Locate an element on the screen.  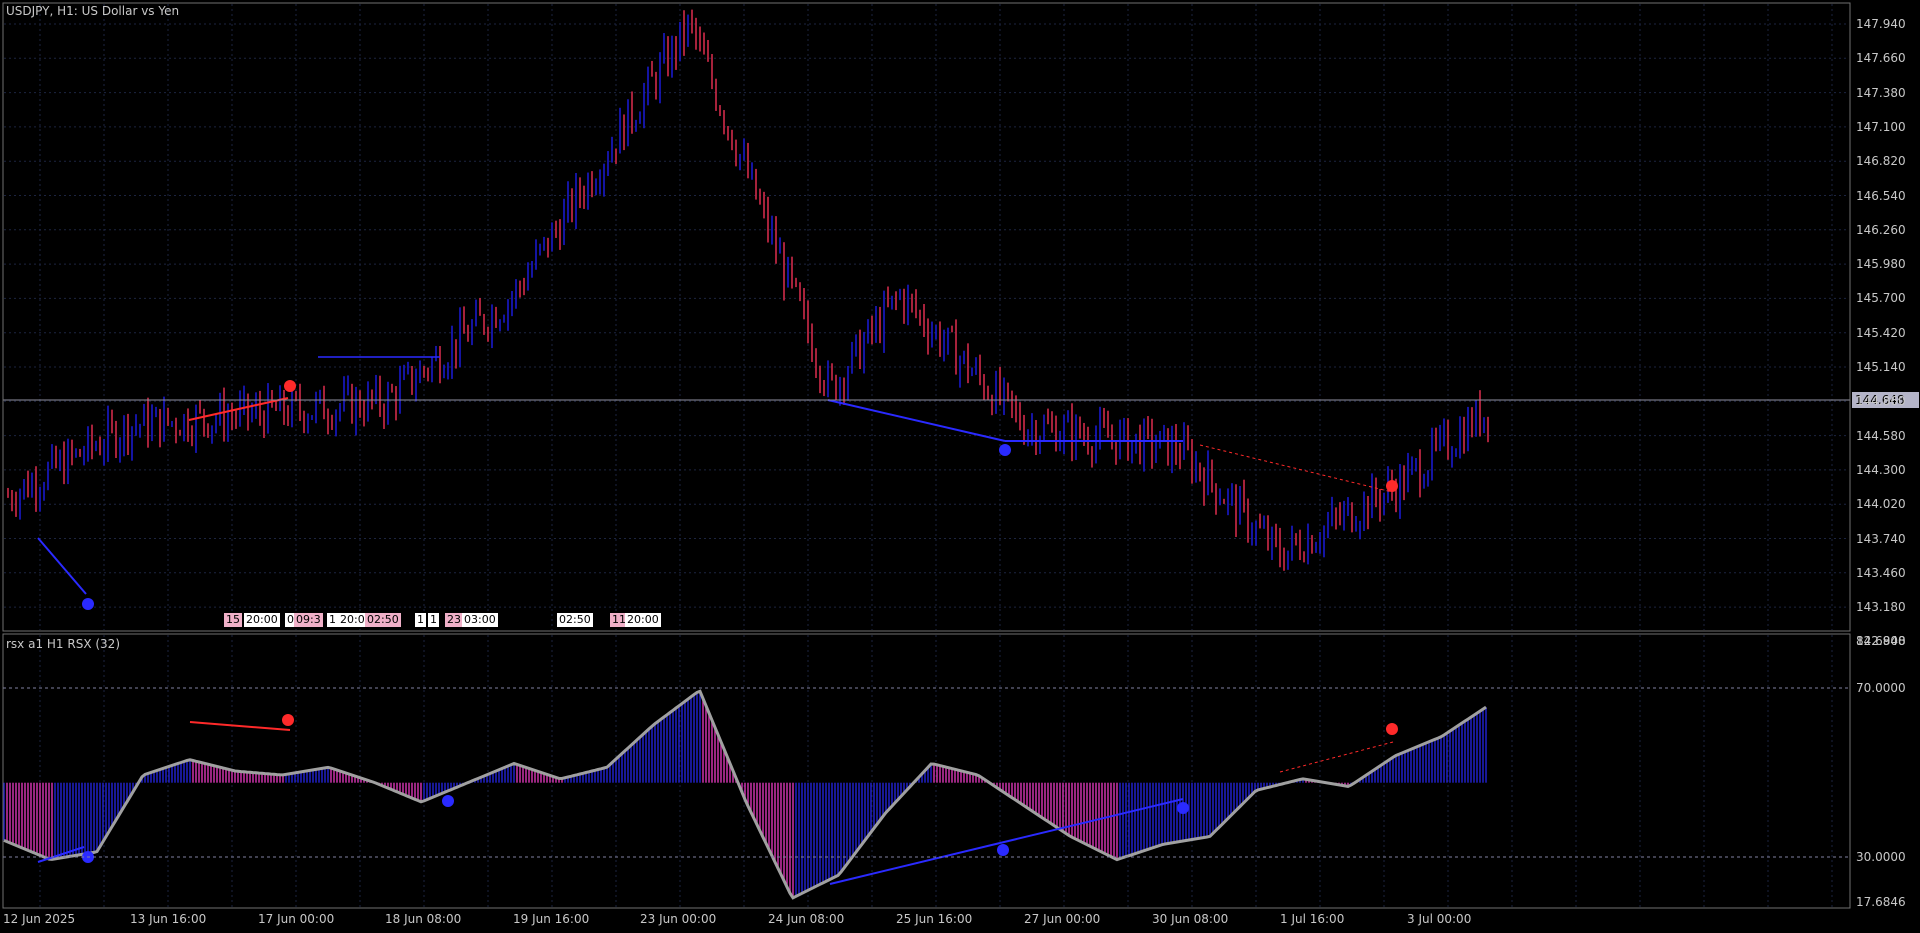
indicator-axis-label: 70.0000 is located at coordinates (1881, 688).